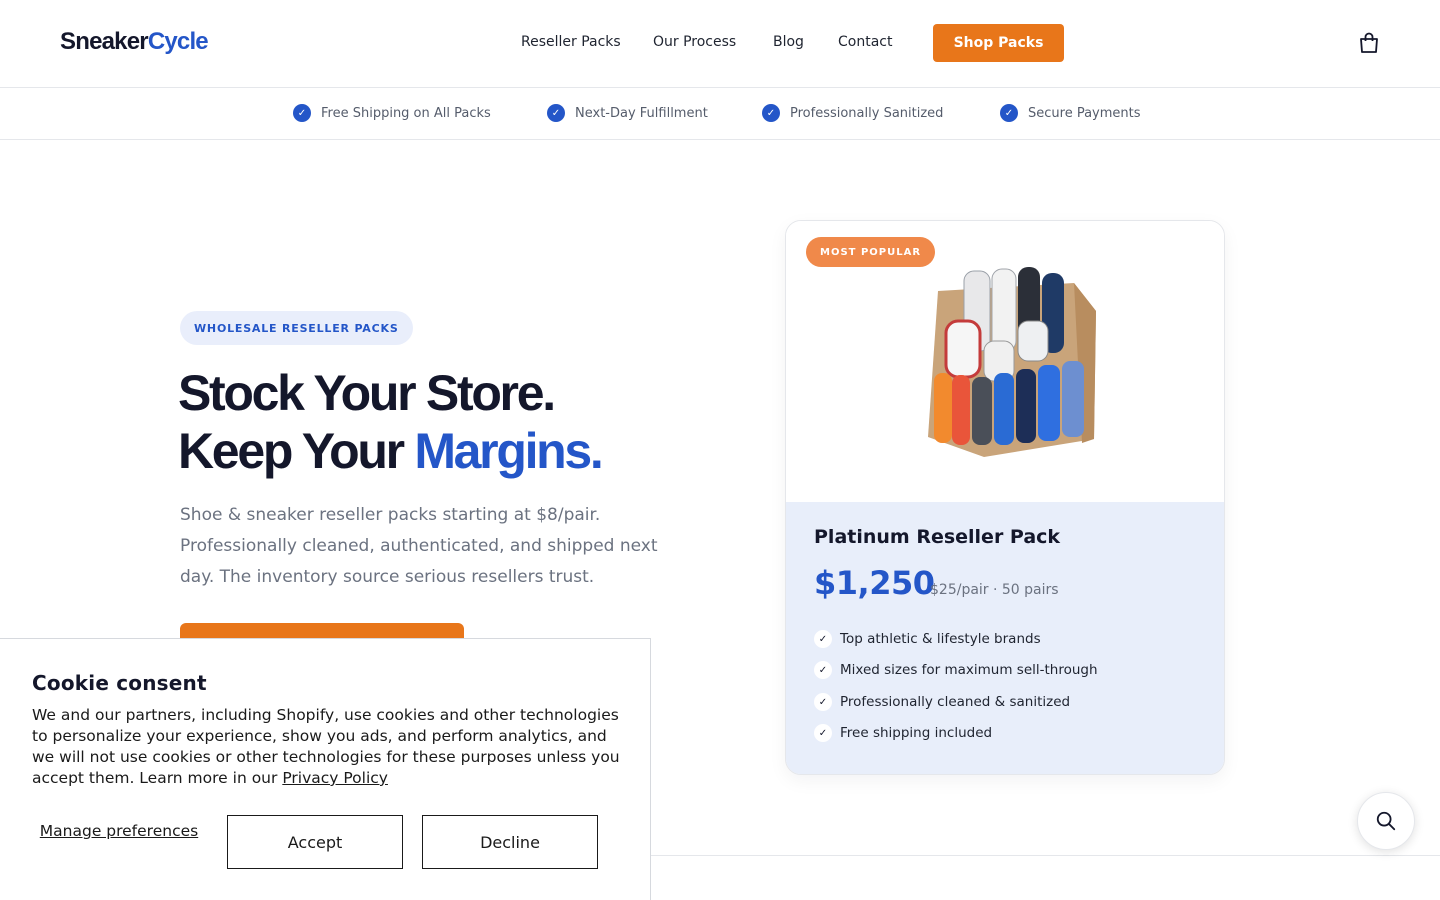  Describe the element at coordinates (119, 831) in the screenshot. I see `manage-preferences-link: Manage preferences` at that location.